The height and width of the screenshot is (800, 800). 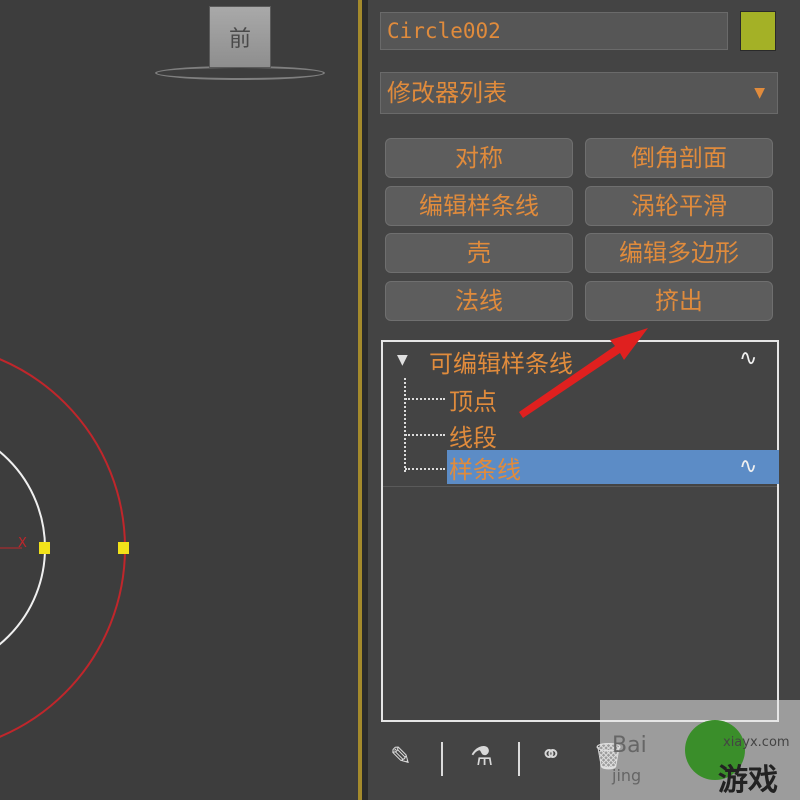 I want to click on modifier-button-symmetry: 对称, so click(x=479, y=158).